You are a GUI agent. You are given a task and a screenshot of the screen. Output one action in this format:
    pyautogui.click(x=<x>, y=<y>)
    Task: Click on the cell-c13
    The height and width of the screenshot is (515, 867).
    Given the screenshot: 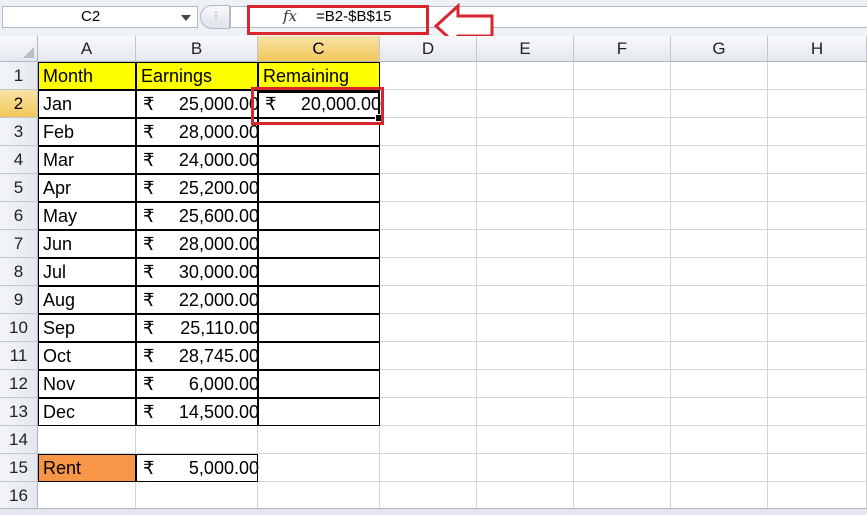 What is the action you would take?
    pyautogui.click(x=319, y=412)
    